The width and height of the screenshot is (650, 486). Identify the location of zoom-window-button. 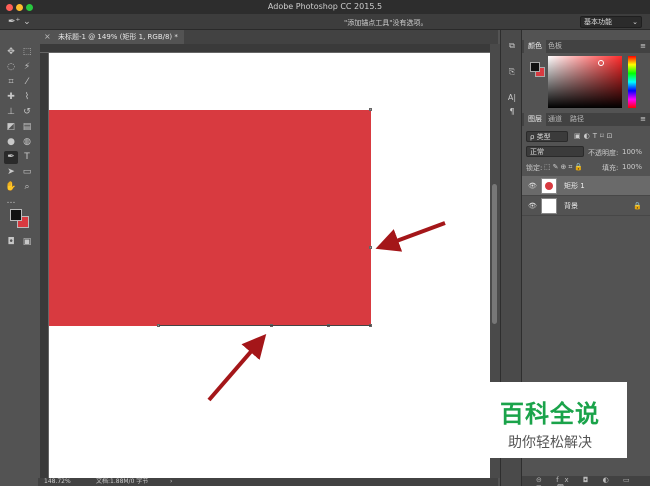
(29, 7).